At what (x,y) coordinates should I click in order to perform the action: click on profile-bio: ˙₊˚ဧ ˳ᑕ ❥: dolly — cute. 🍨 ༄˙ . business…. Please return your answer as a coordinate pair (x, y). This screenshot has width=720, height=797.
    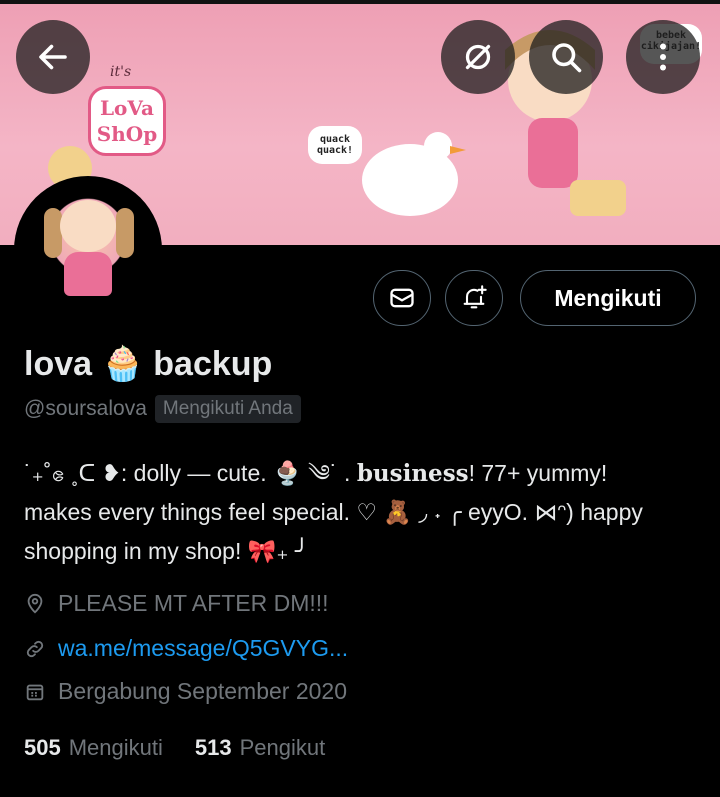
    Looking at the image, I should click on (364, 512).